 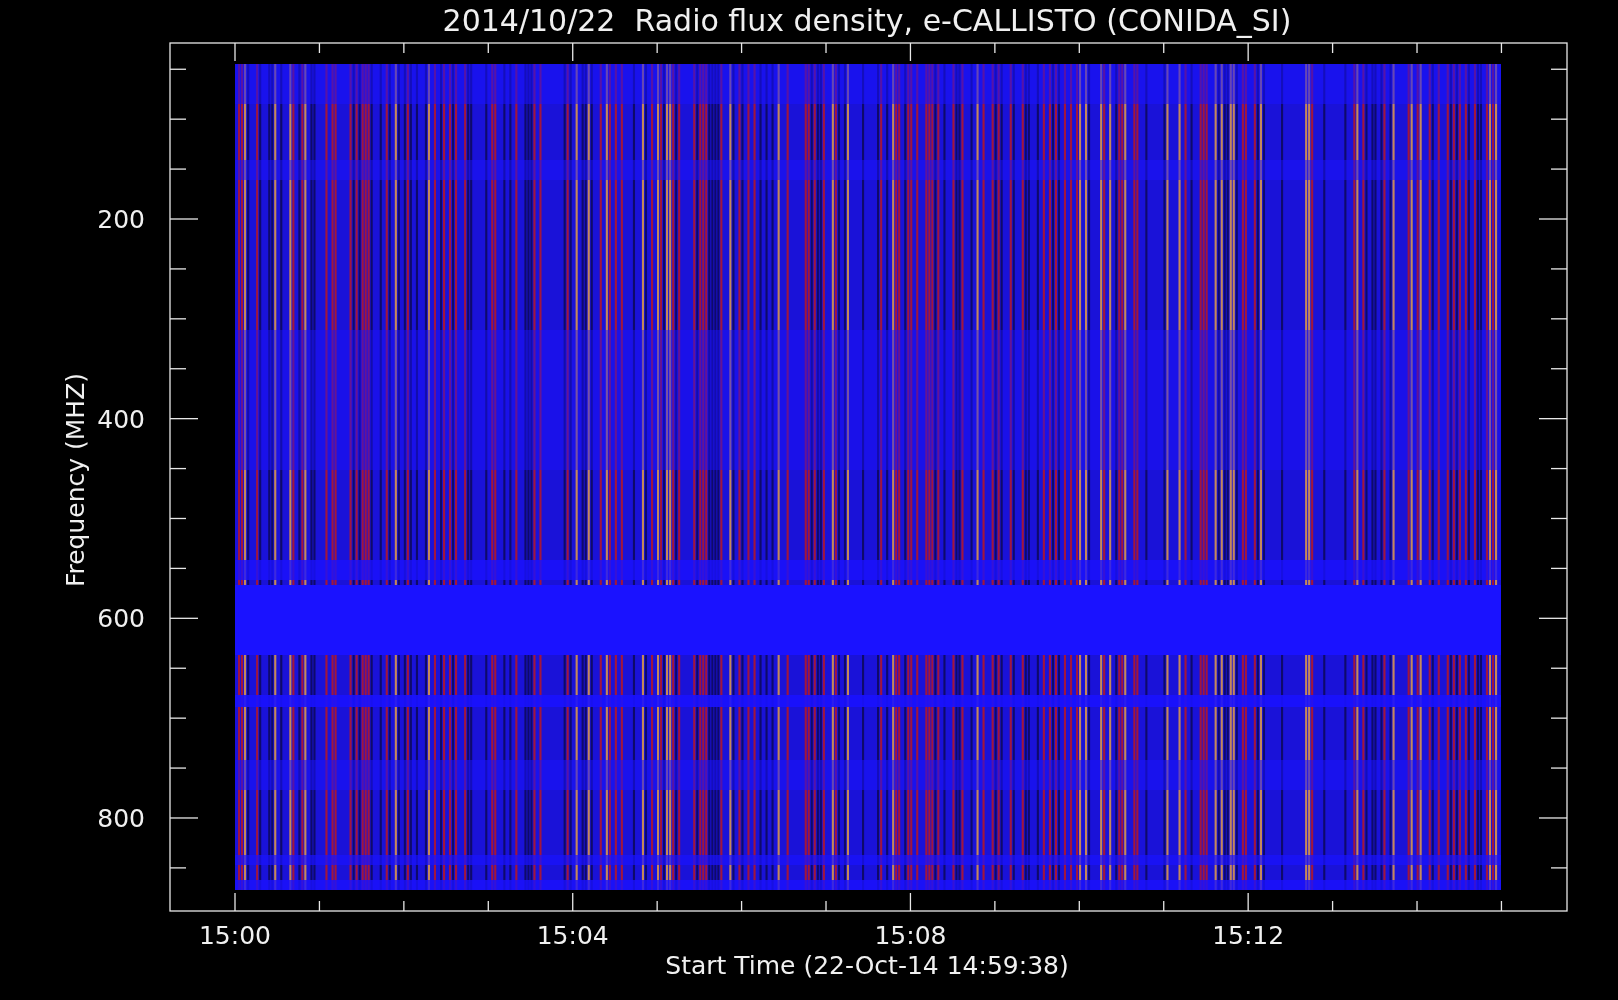 I want to click on tick-label: 800, so click(x=121, y=818).